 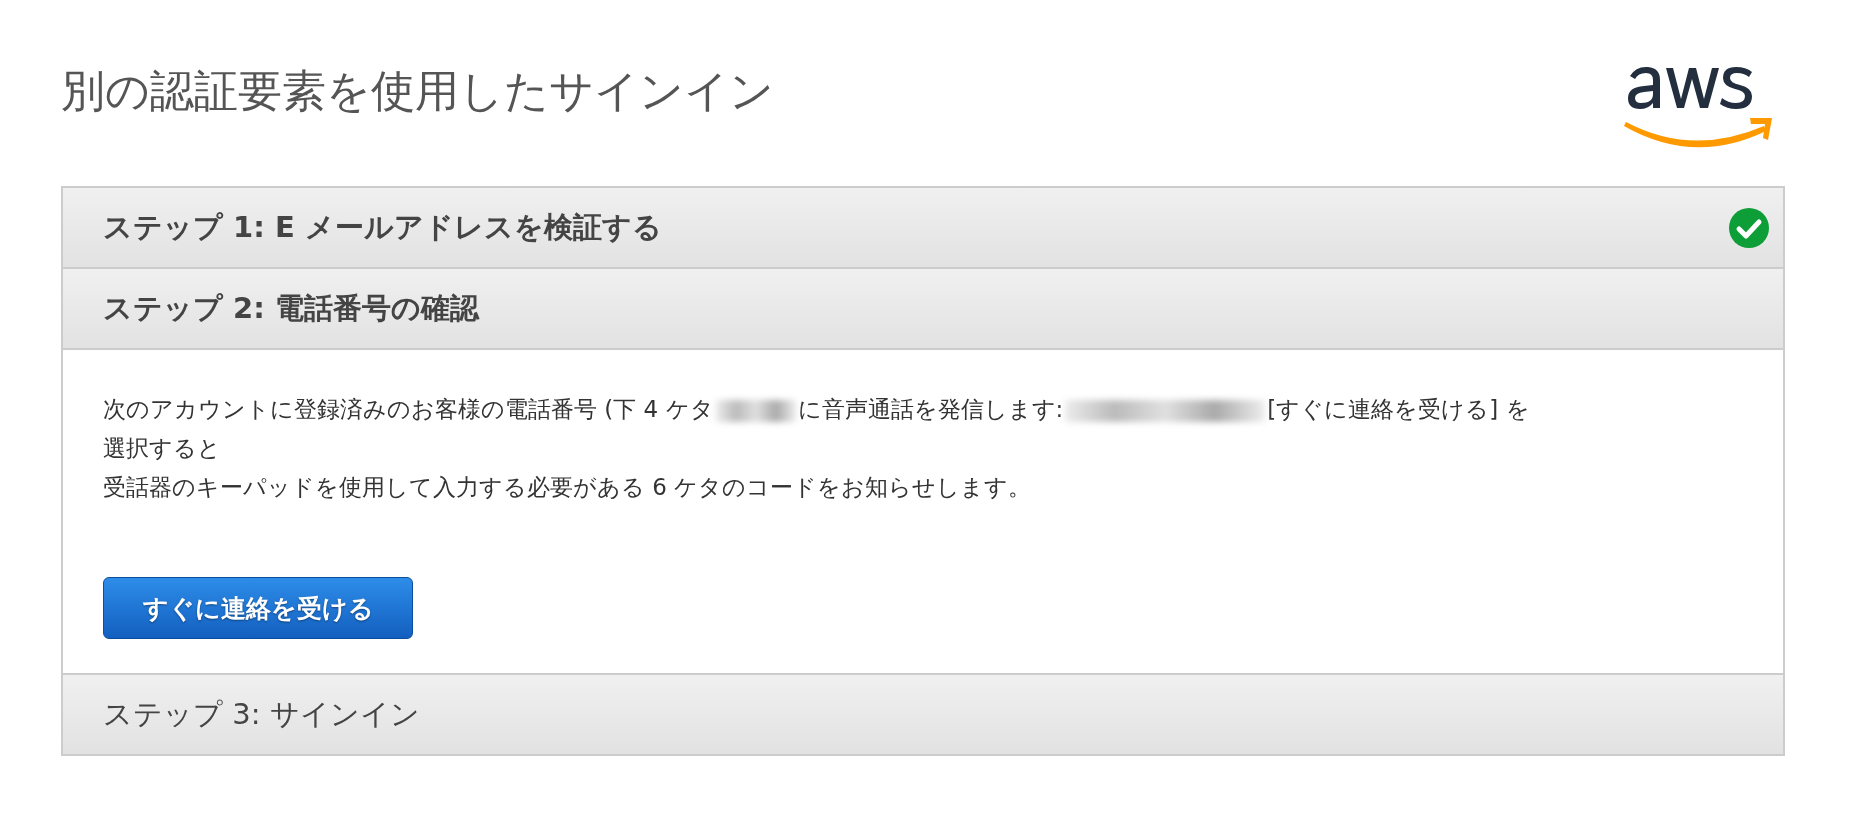 What do you see at coordinates (923, 715) in the screenshot?
I see `step-header: ステップ 3: サインイン` at bounding box center [923, 715].